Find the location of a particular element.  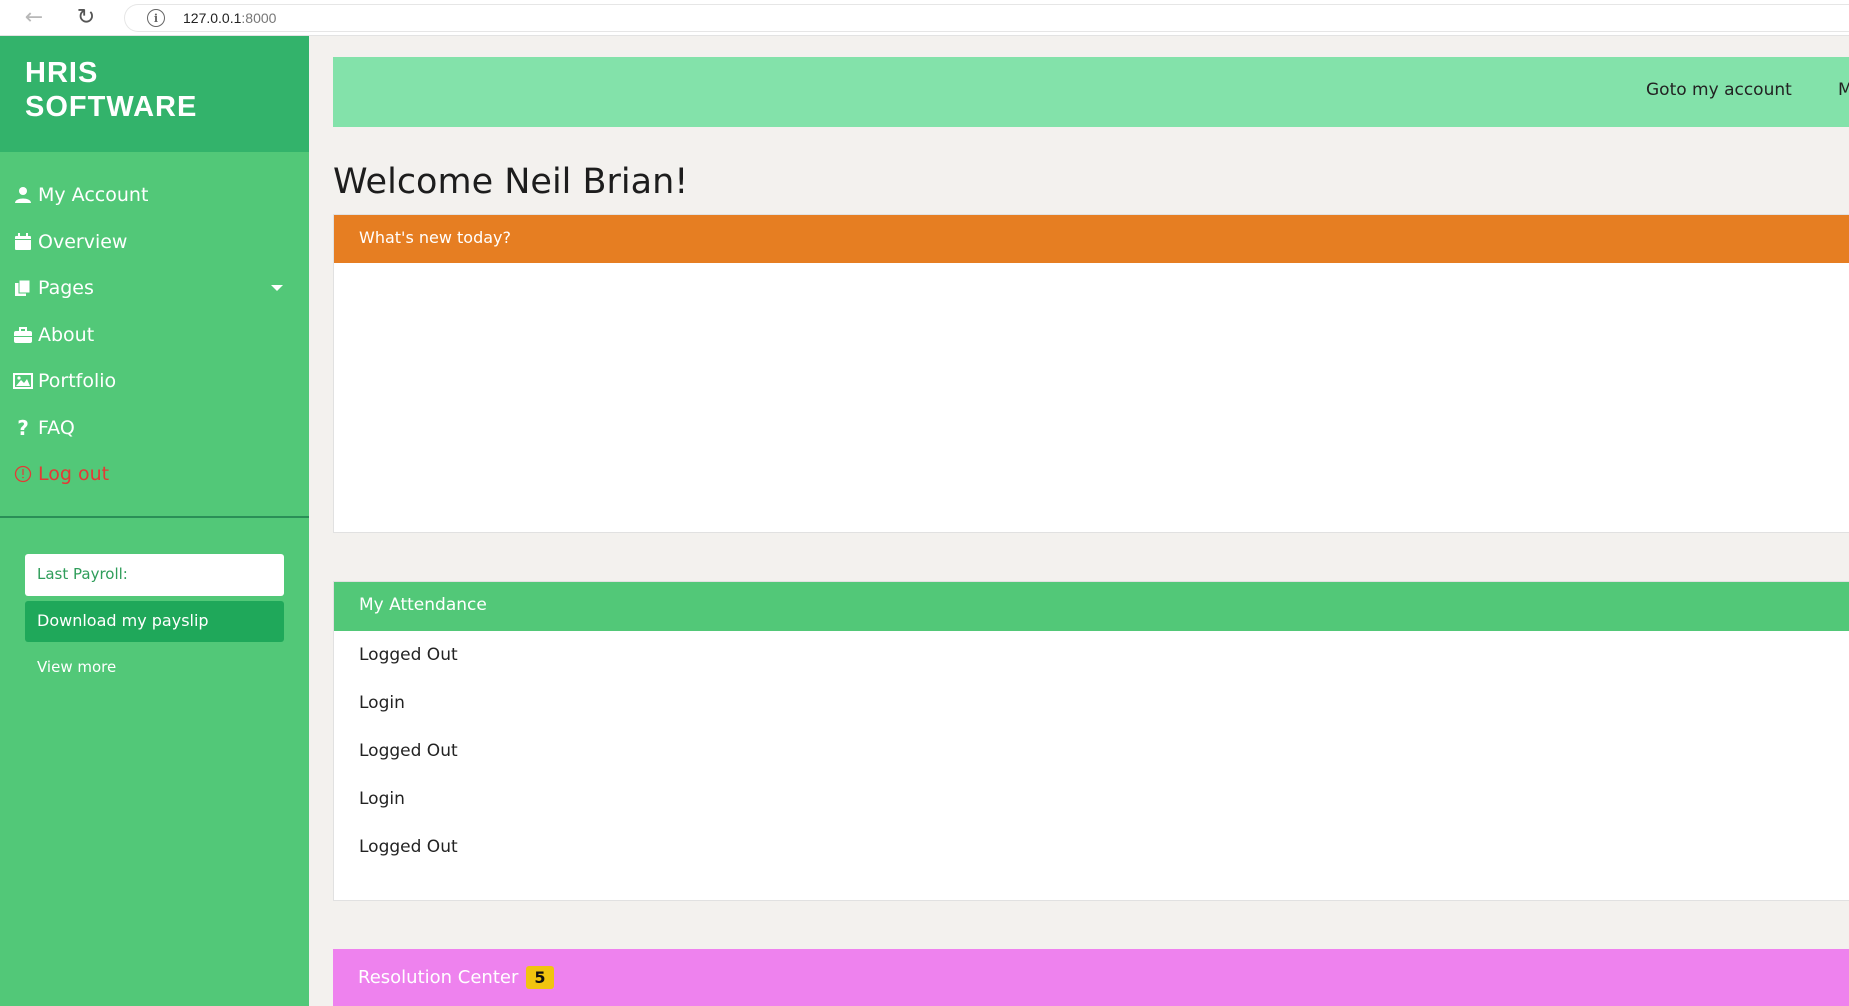

url-host: 127.0.0.1 is located at coordinates (212, 18).